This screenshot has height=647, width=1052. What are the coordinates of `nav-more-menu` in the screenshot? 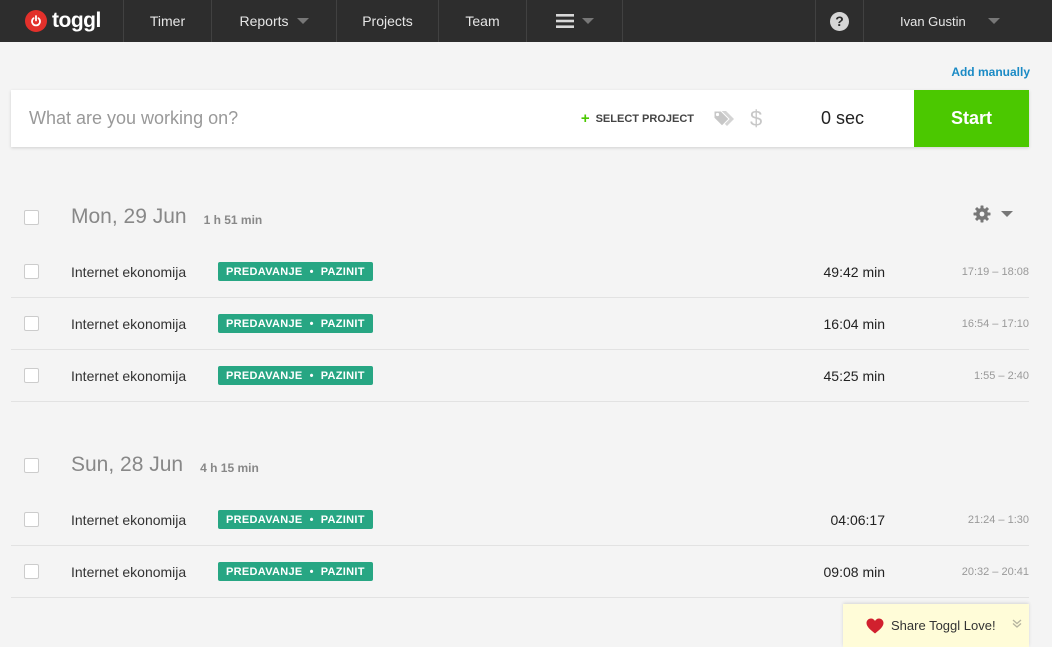 It's located at (575, 21).